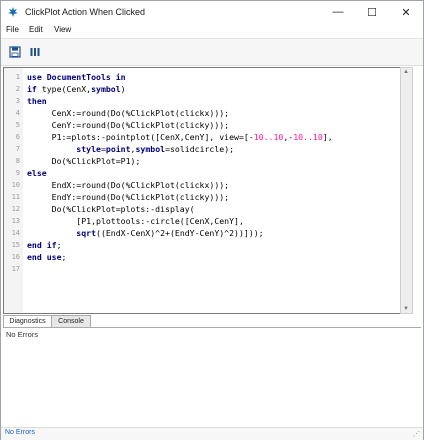  I want to click on diagnostics-text: No Errors, so click(22, 334).